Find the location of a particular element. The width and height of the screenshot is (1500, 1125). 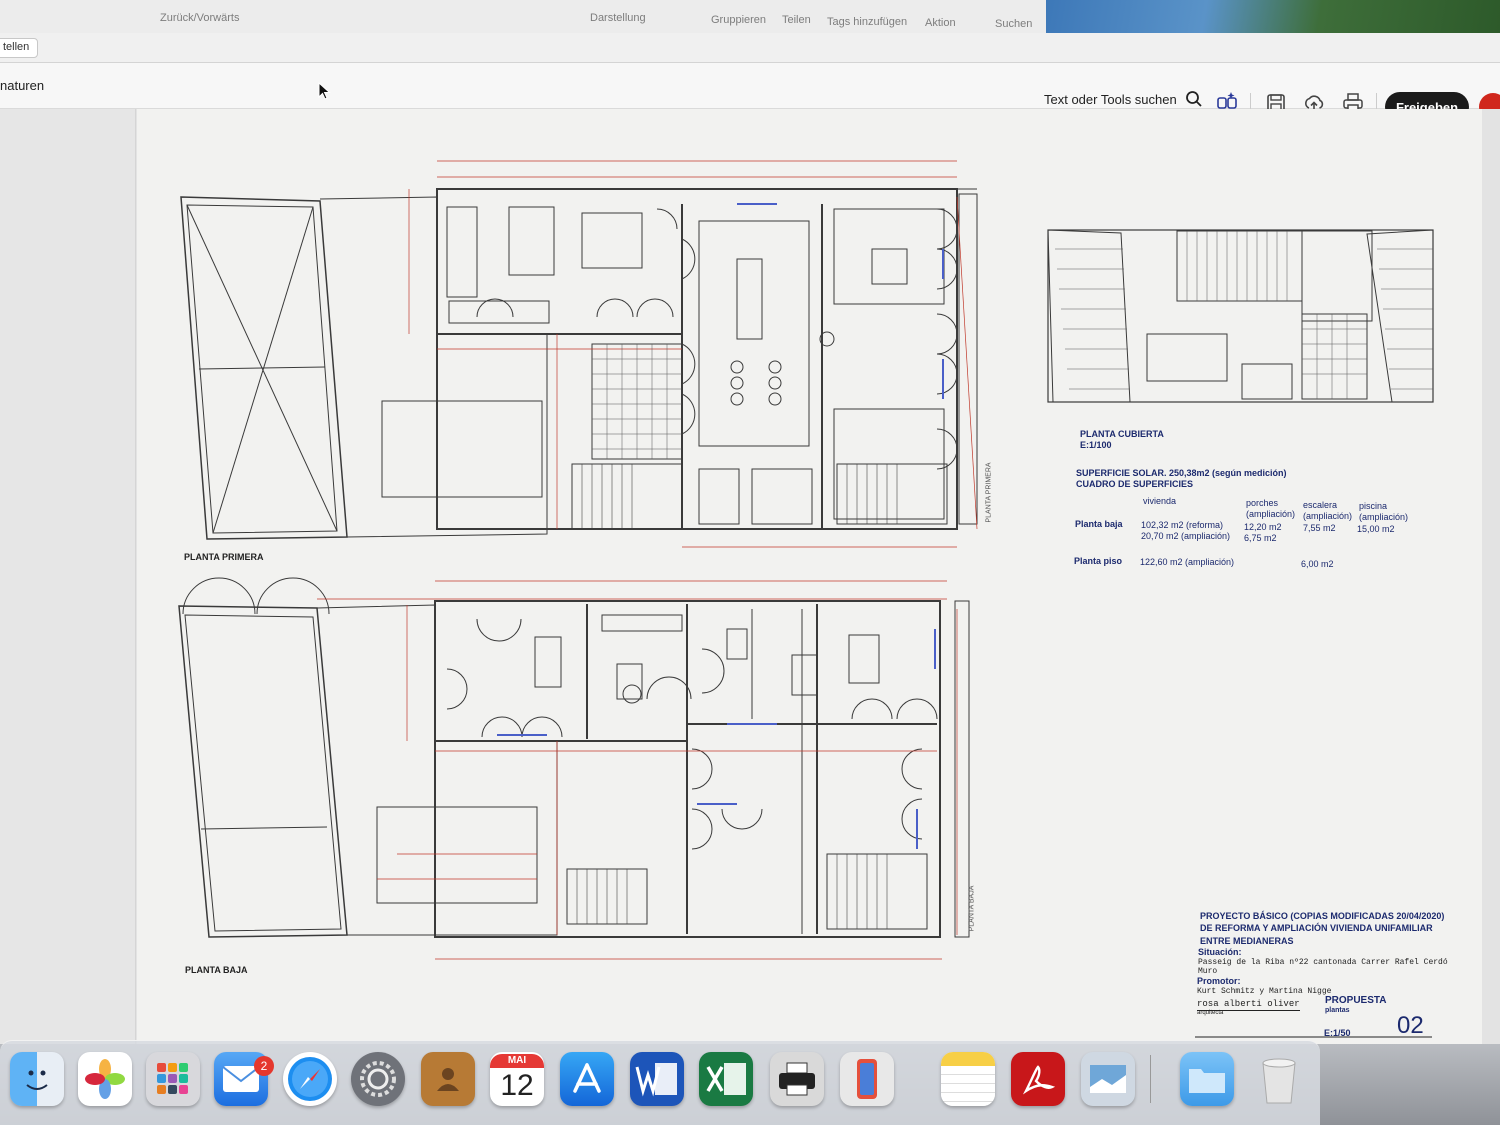

row-baja-escalera: 7,55 m2 is located at coordinates (1319, 528).